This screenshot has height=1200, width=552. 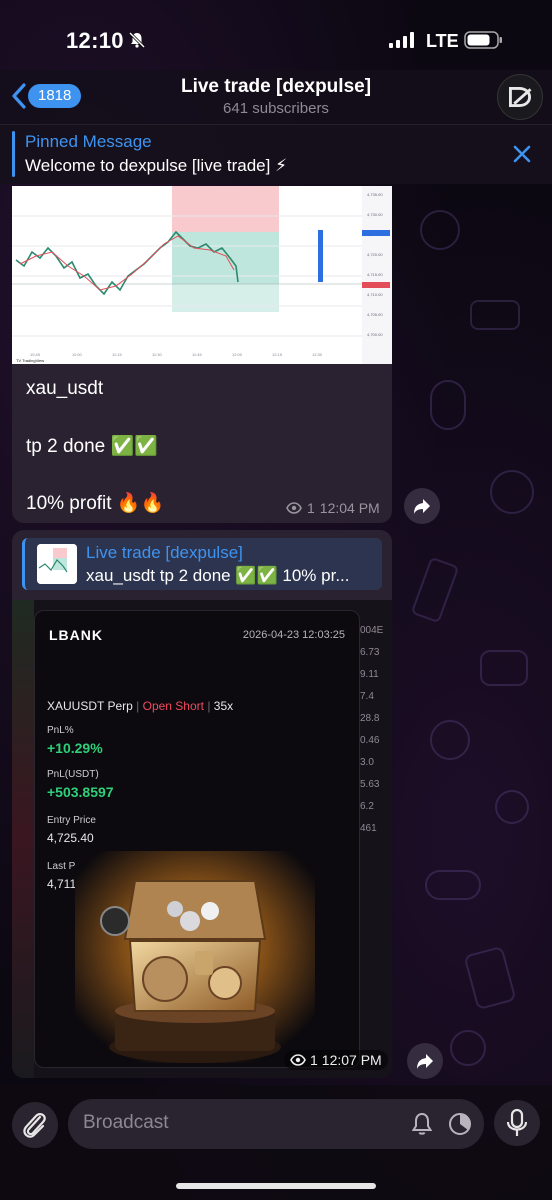 What do you see at coordinates (77, 354) in the screenshot?
I see `svg-text: 11:00` at bounding box center [77, 354].